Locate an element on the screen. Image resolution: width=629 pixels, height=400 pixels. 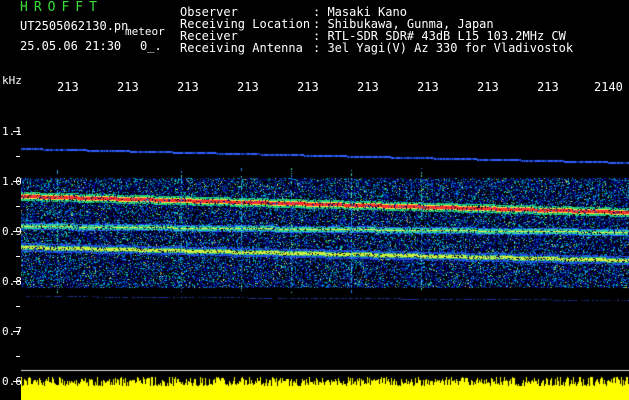
time-tick-6: 213 is located at coordinates (368, 87).